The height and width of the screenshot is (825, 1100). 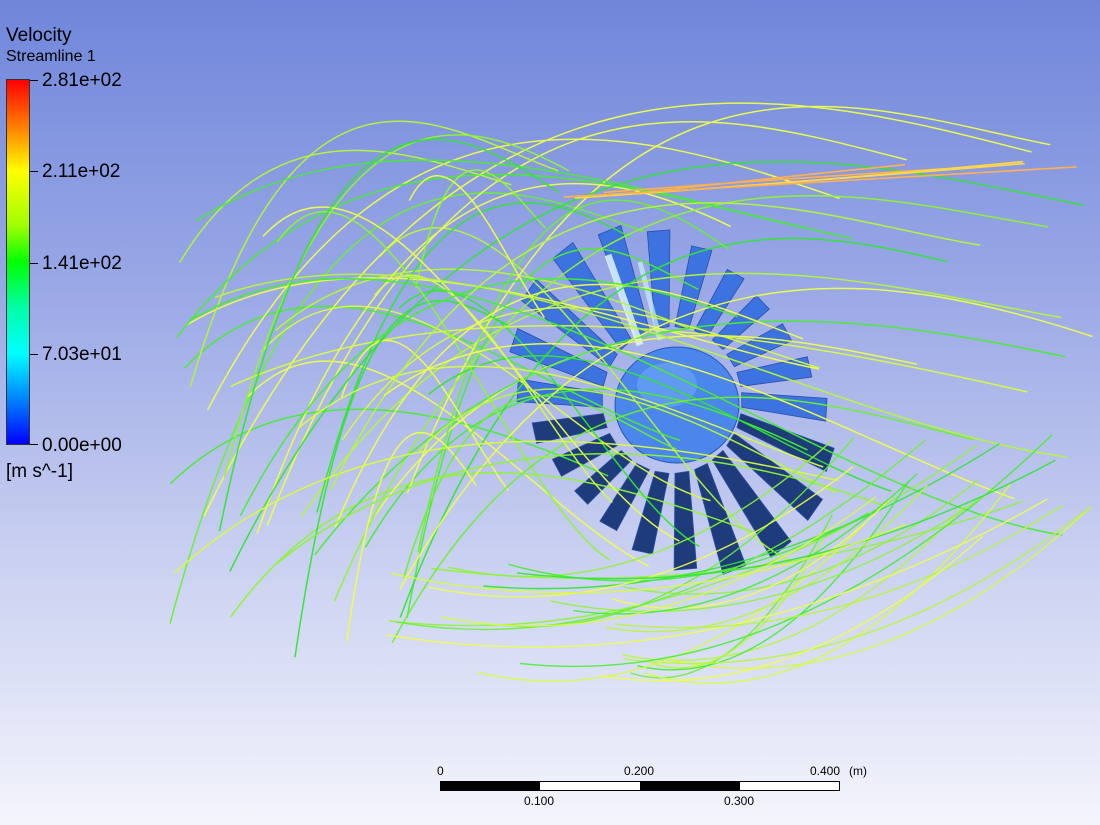 What do you see at coordinates (82, 263) in the screenshot?
I see `legend-tick-label: 1.41e+02` at bounding box center [82, 263].